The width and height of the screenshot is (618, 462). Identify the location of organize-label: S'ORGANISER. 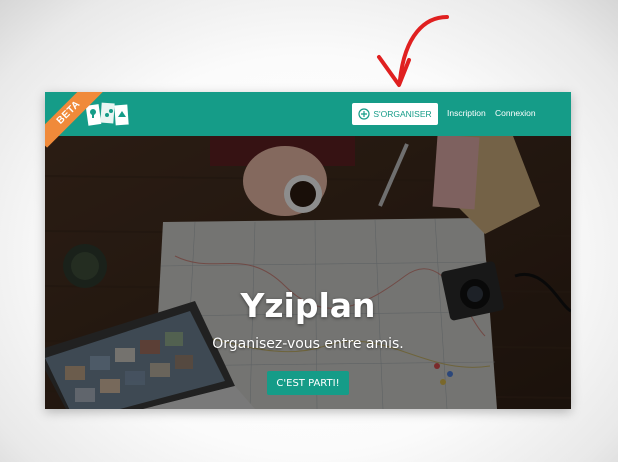
(402, 114).